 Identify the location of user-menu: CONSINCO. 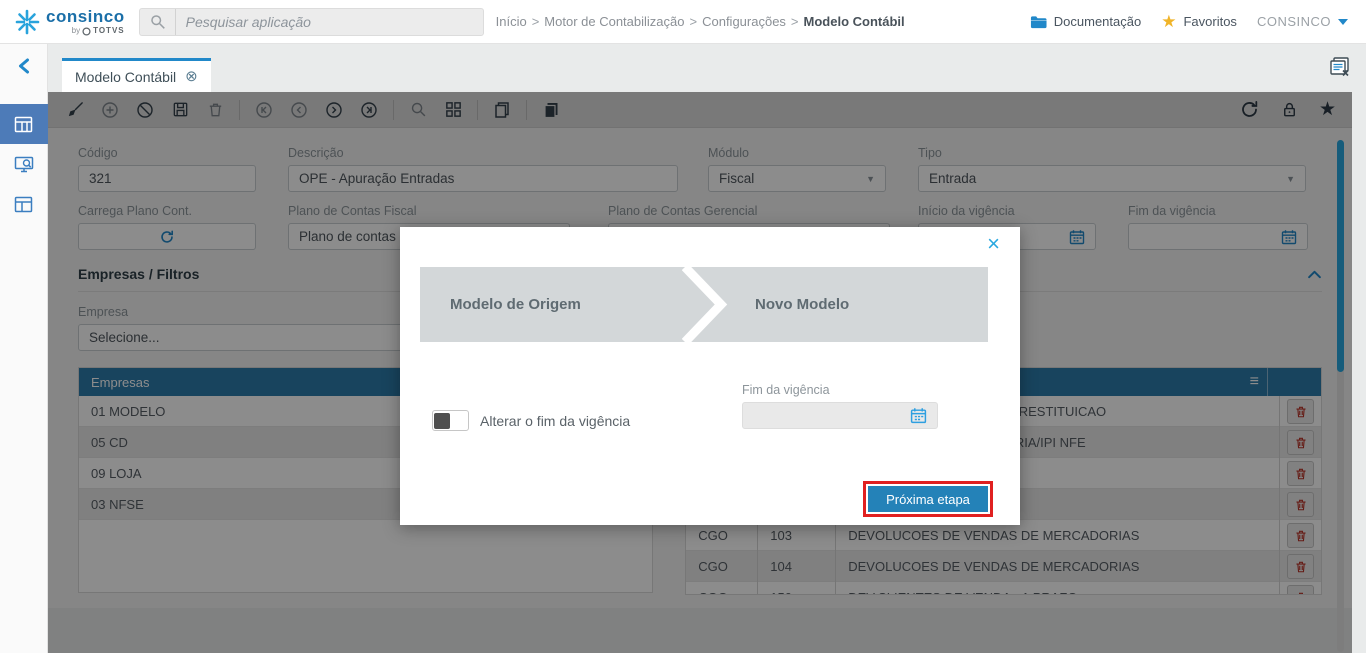
(1302, 21).